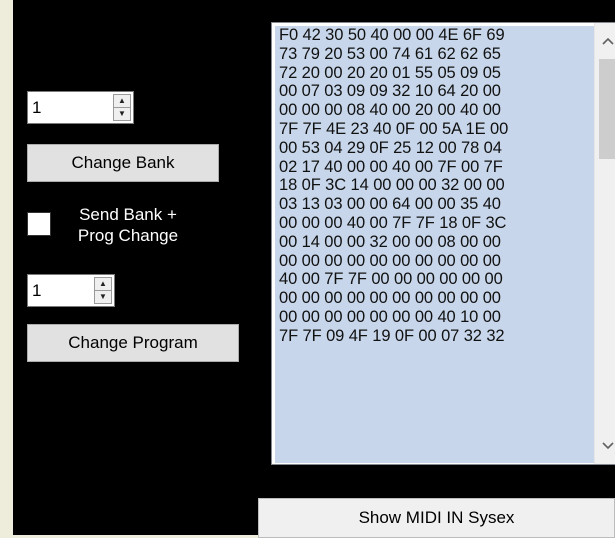  What do you see at coordinates (394, 128) in the screenshot?
I see `sysex-hex-line: 7F 7F 4E 23 40 0F 00 5A 1E 00` at bounding box center [394, 128].